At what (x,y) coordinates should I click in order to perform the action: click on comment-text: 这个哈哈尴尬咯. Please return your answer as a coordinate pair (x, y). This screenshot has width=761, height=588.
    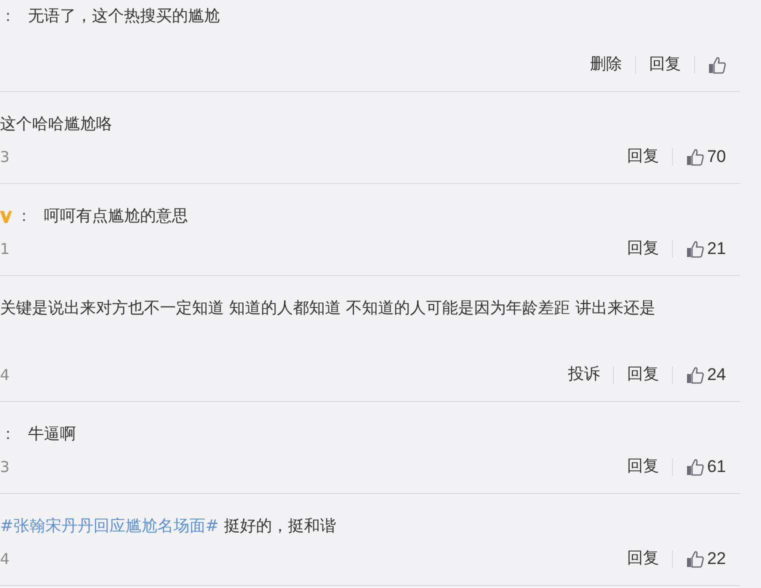
    Looking at the image, I should click on (56, 124).